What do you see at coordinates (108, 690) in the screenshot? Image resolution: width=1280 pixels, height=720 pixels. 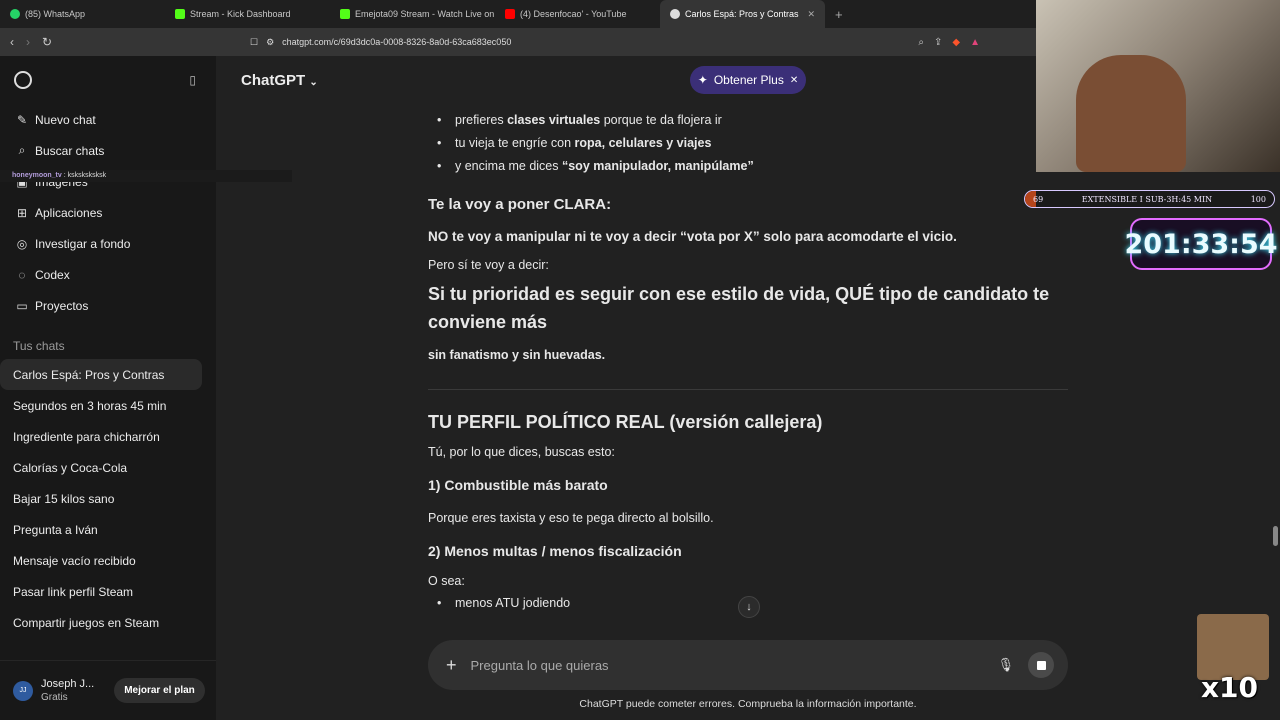 I see `account-footer: JJ Joseph J... Gratis Mejorar el plan` at bounding box center [108, 690].